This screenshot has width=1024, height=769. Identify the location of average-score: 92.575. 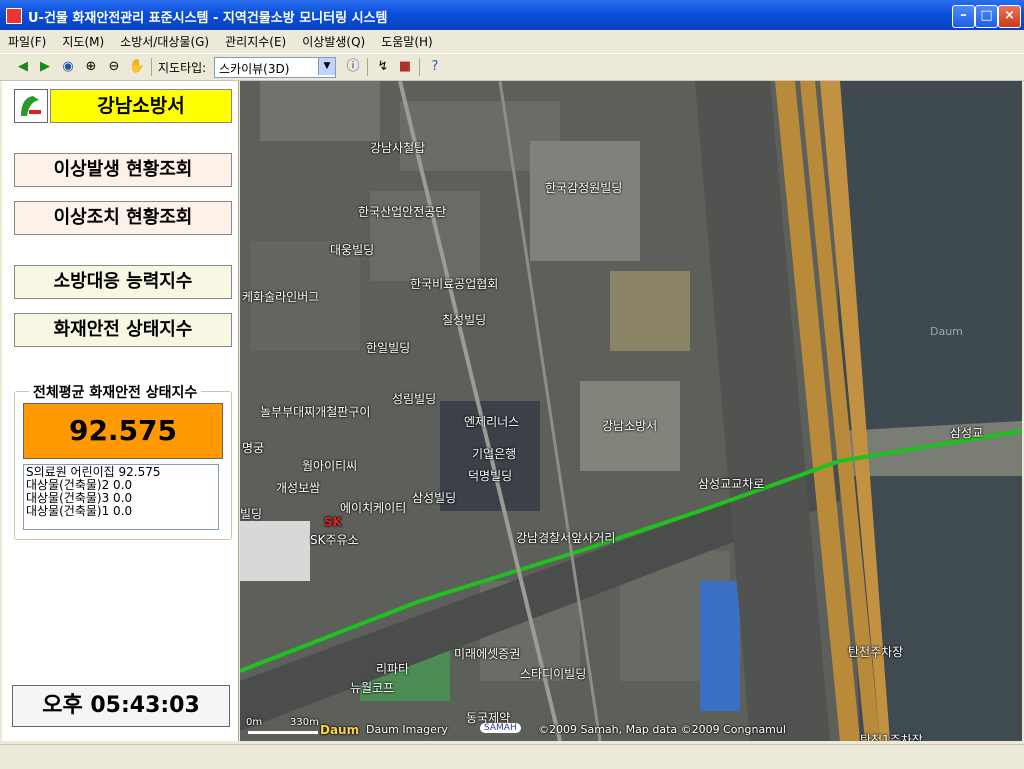
(123, 431).